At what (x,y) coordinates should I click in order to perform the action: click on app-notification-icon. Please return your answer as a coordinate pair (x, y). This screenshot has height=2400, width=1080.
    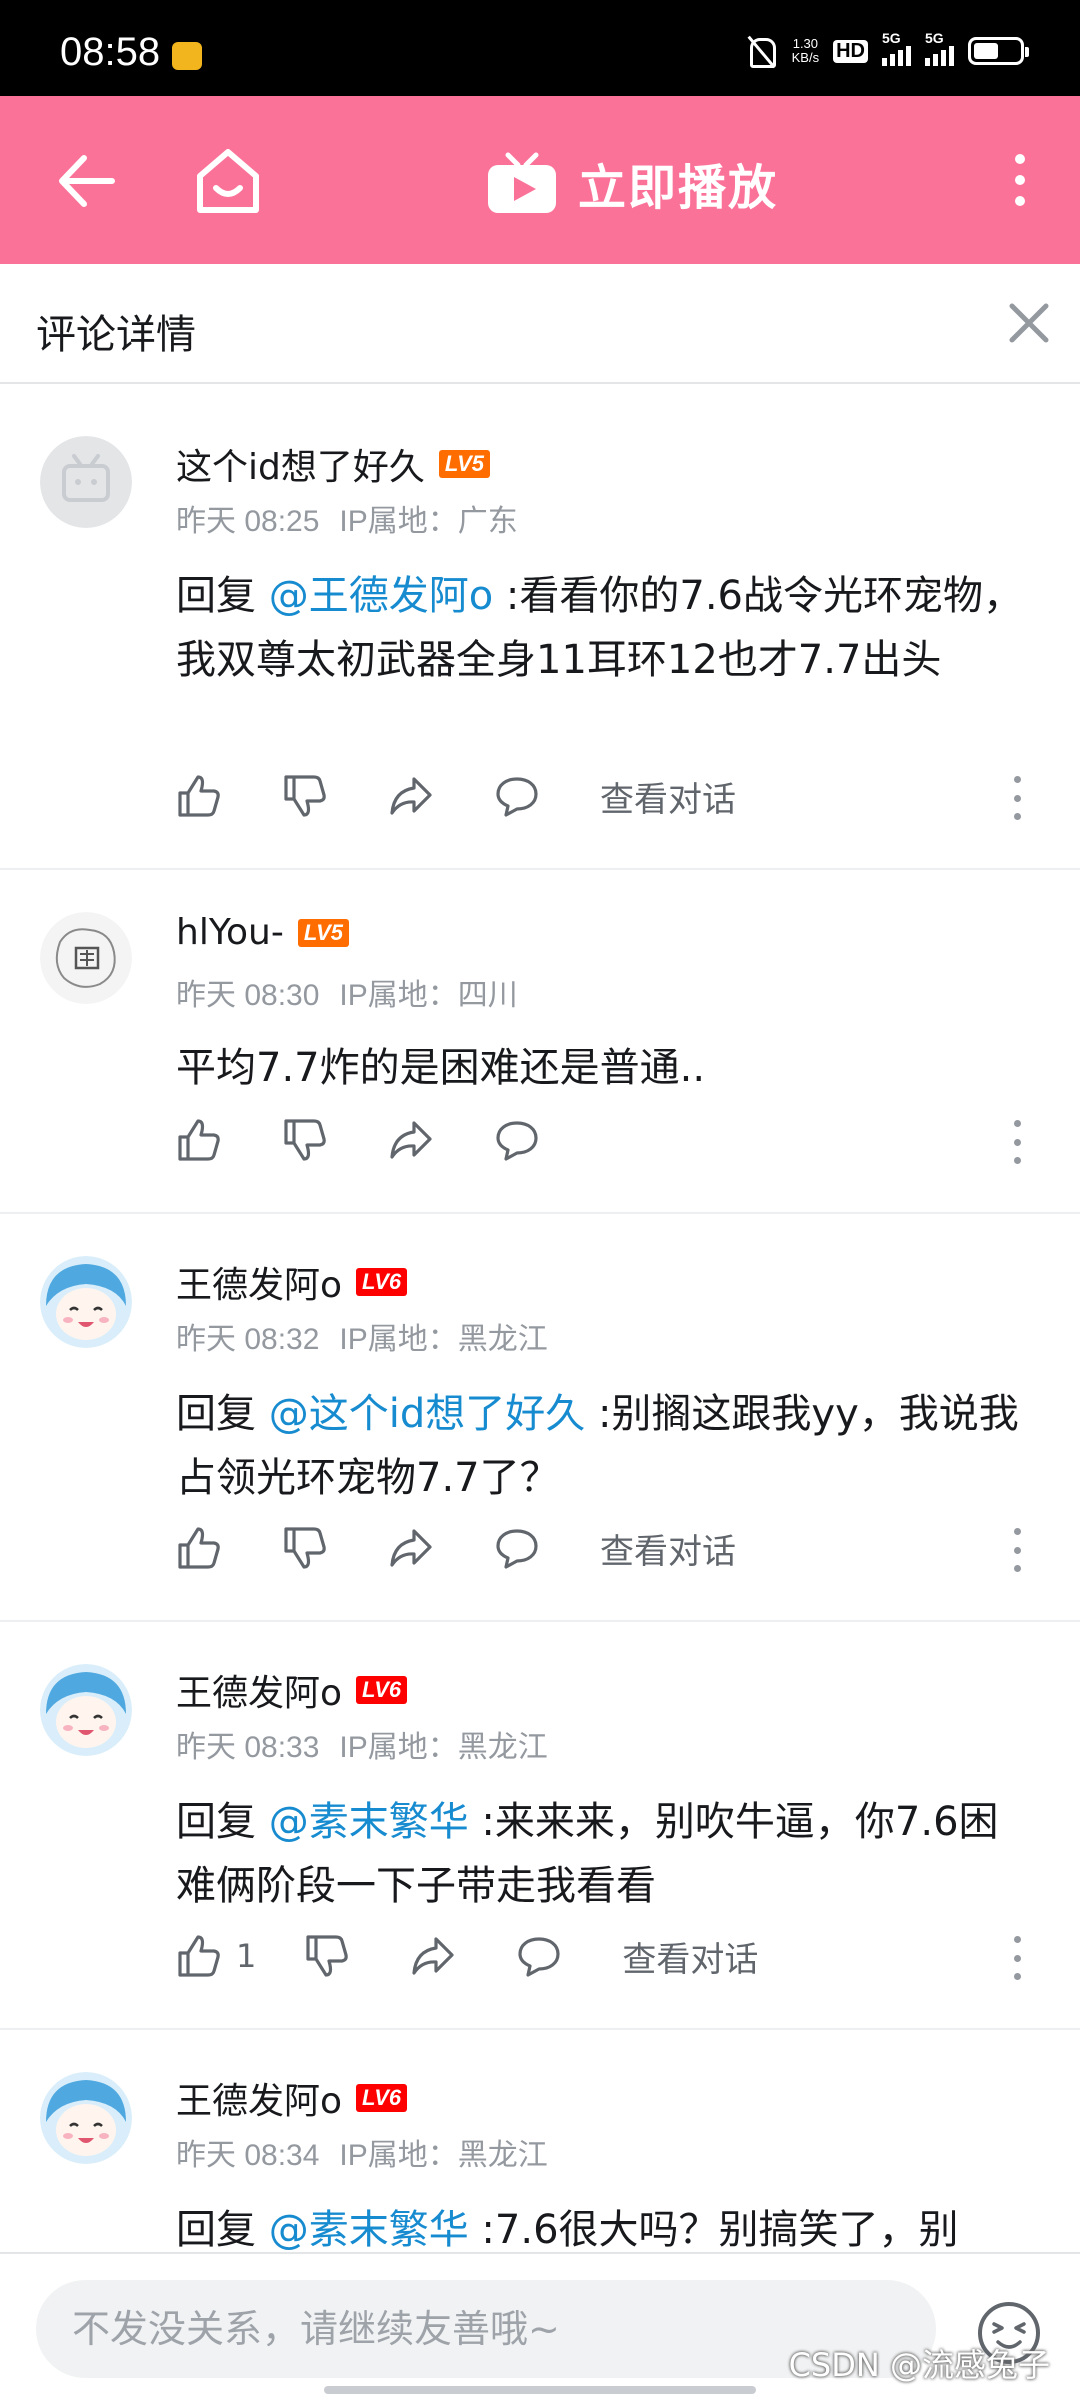
    Looking at the image, I should click on (187, 56).